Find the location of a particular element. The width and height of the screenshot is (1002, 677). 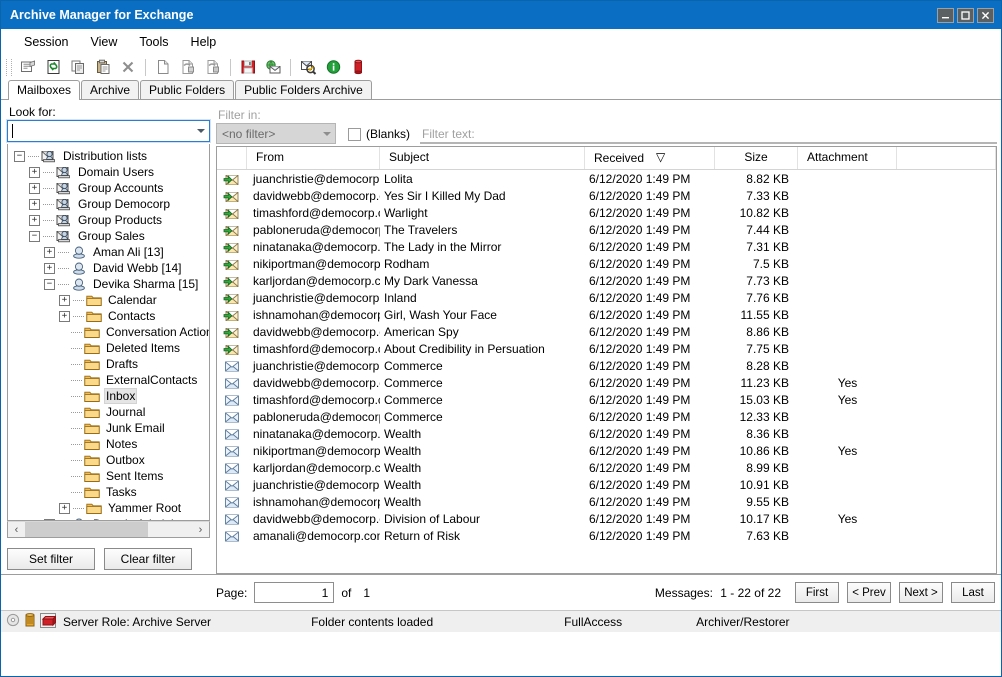

tree-item-group-accounts: + Group Accounts is located at coordinates (111, 188).